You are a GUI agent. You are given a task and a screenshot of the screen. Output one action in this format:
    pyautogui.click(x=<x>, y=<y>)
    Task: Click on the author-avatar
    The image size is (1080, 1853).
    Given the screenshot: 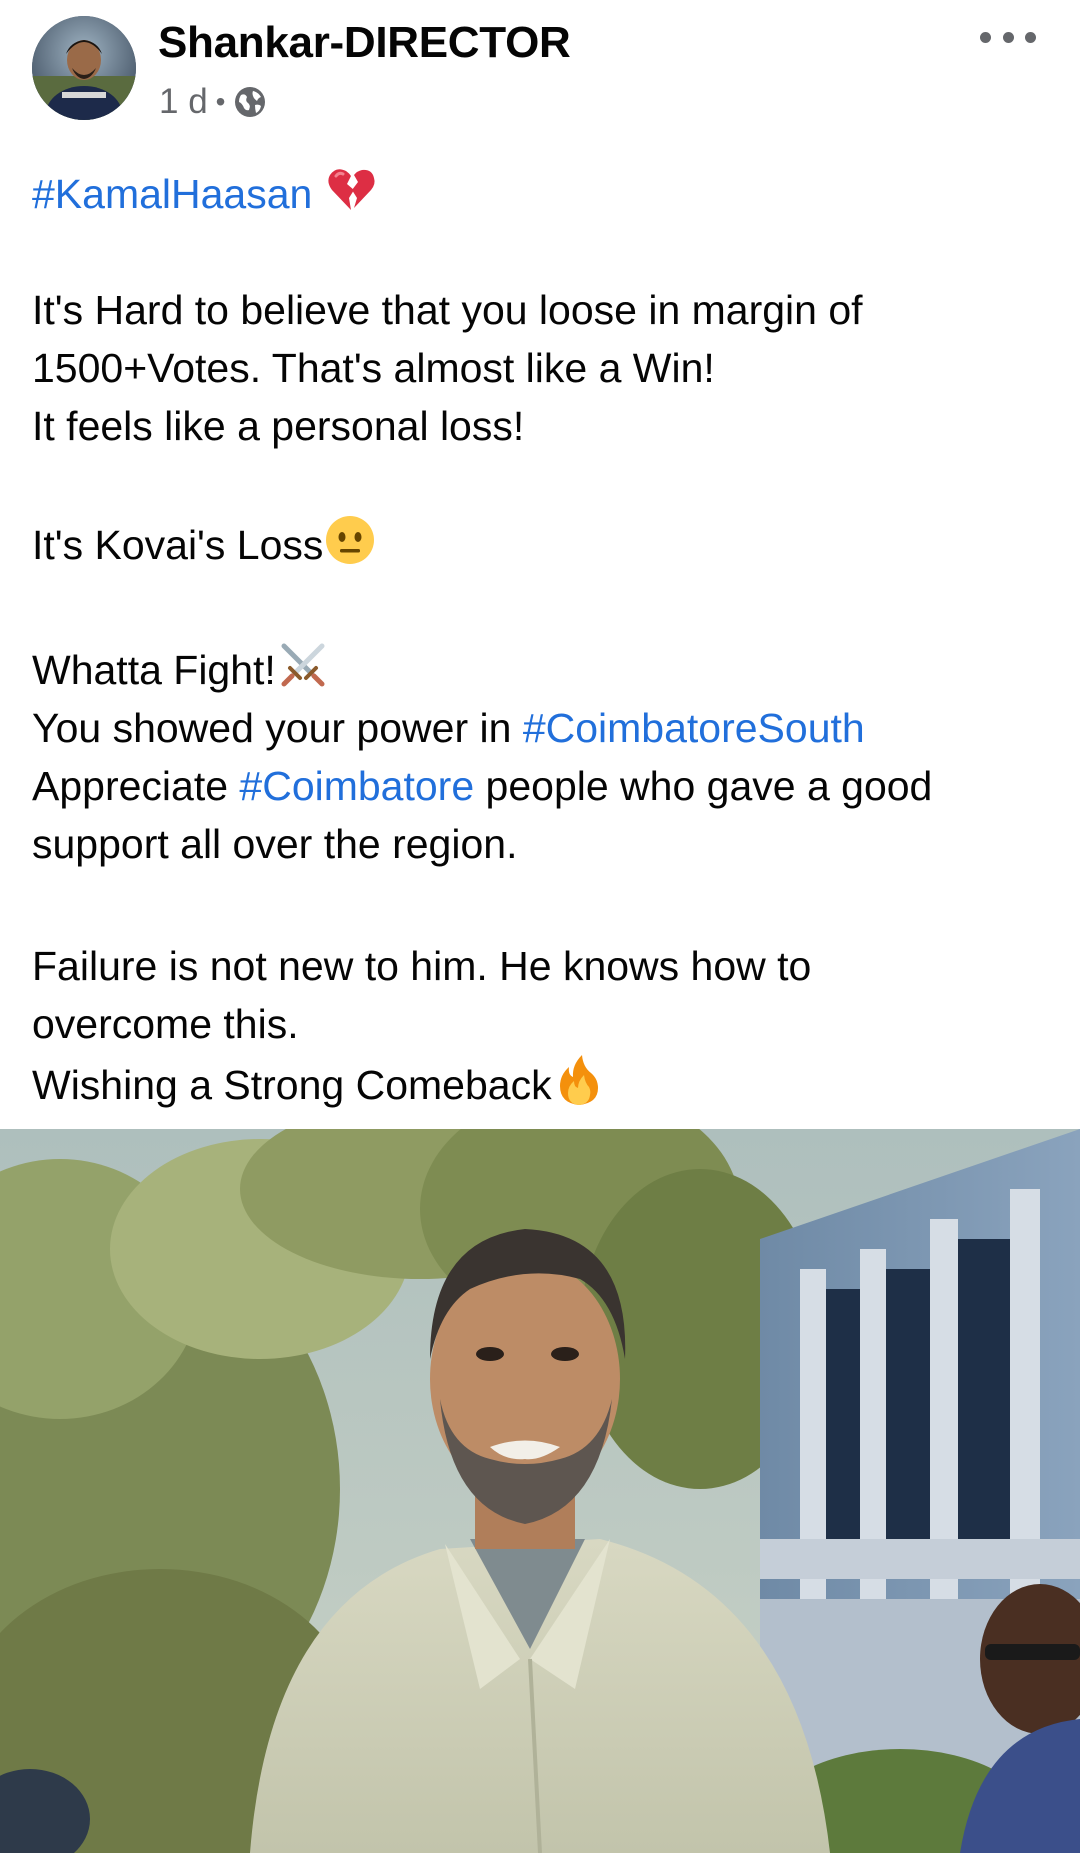 What is the action you would take?
    pyautogui.click(x=84, y=68)
    